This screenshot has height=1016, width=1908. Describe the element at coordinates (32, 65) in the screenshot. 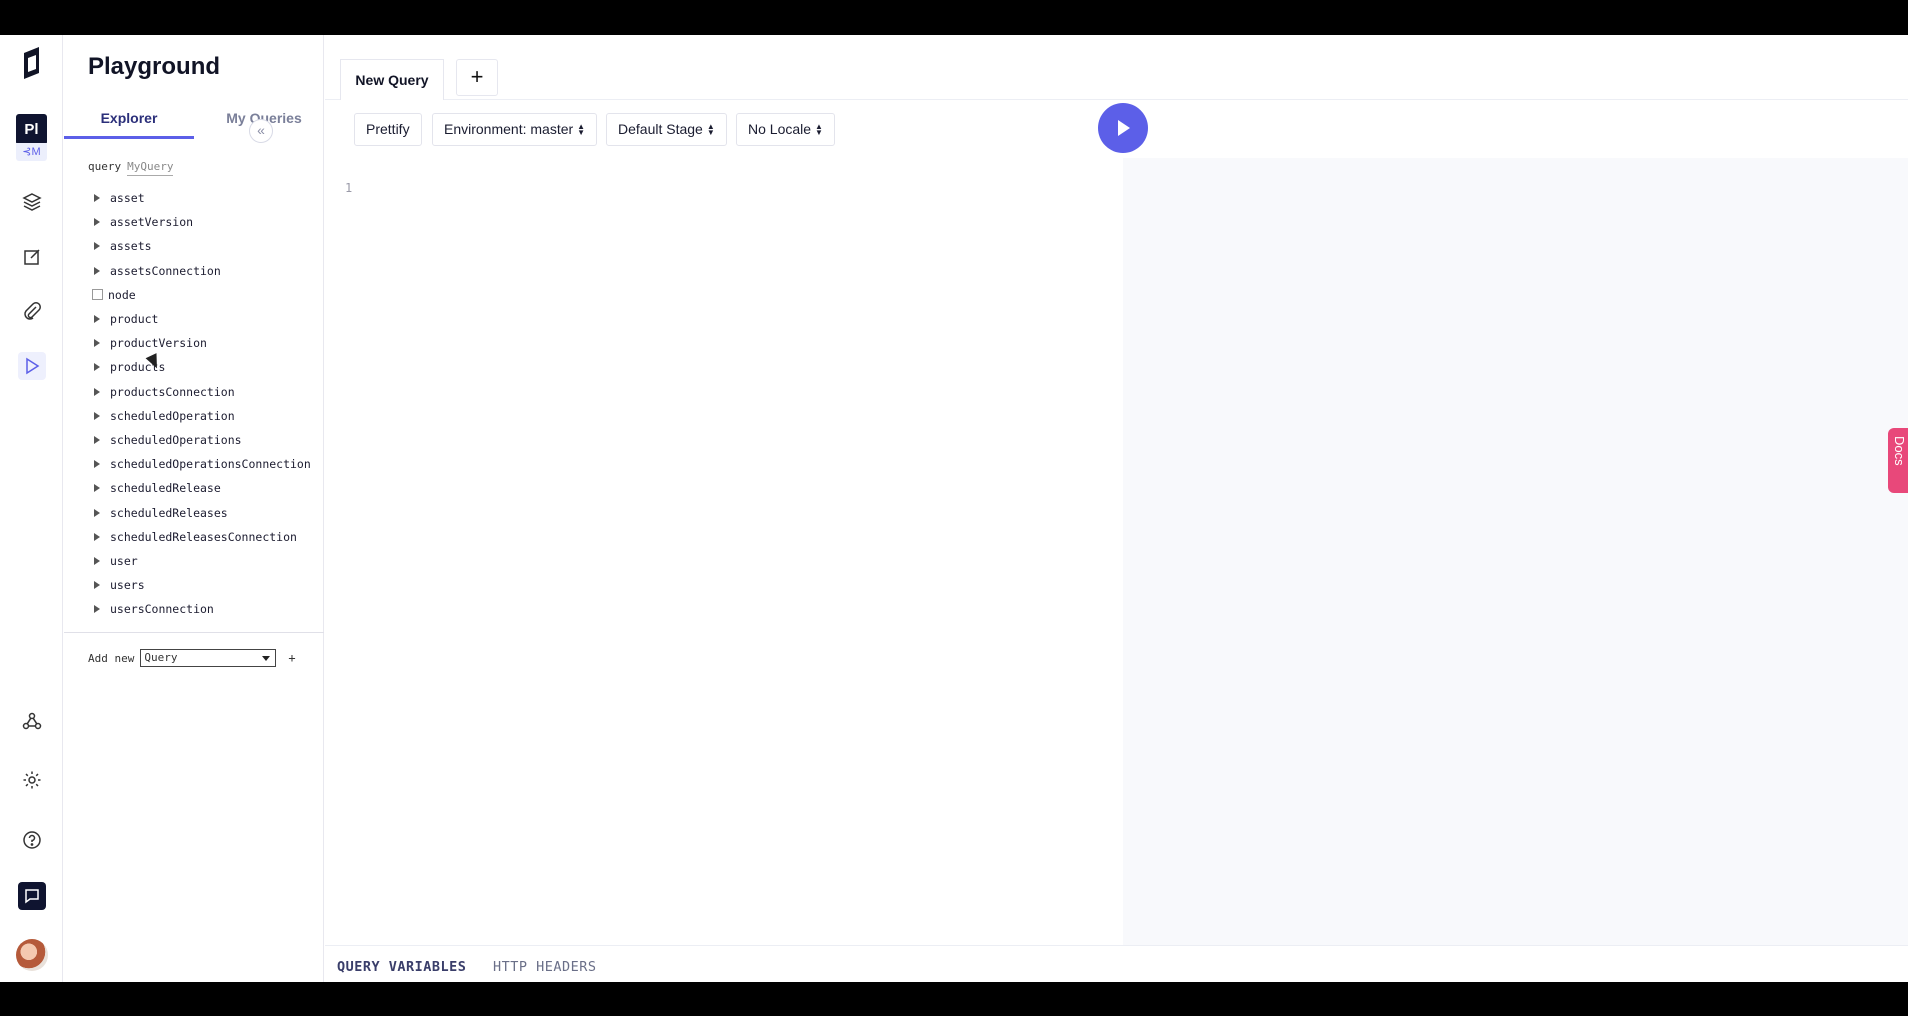

I see `logo-icon` at that location.